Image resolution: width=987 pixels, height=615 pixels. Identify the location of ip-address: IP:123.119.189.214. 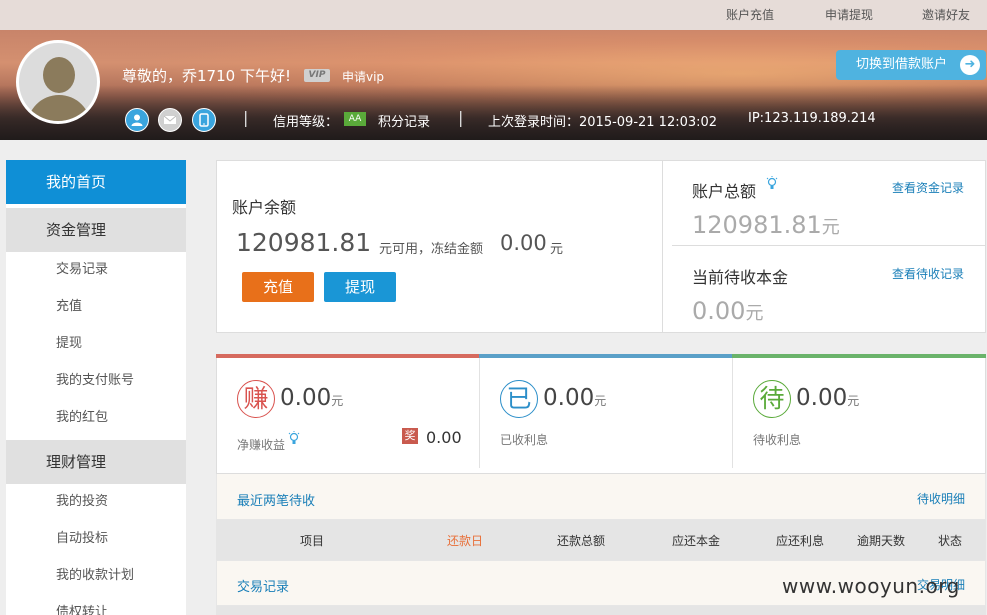
(812, 118).